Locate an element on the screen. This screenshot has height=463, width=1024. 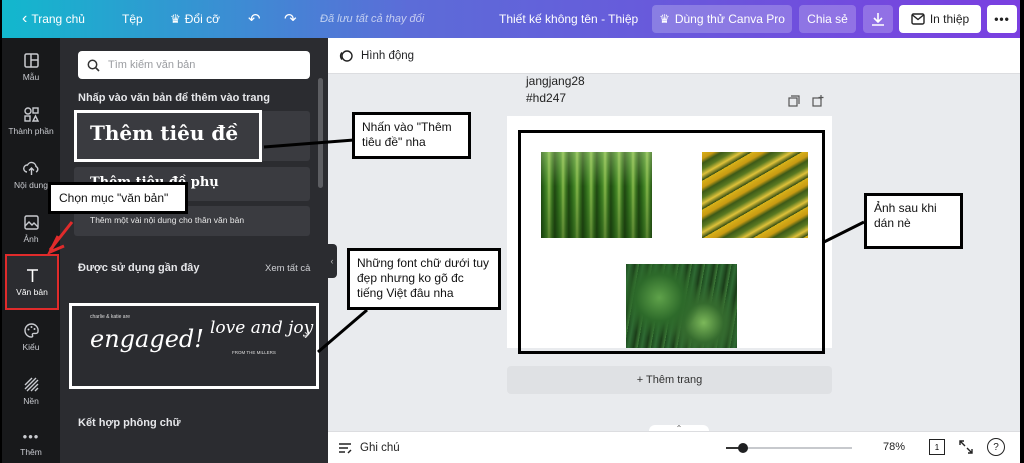
search-icon is located at coordinates (93, 65).